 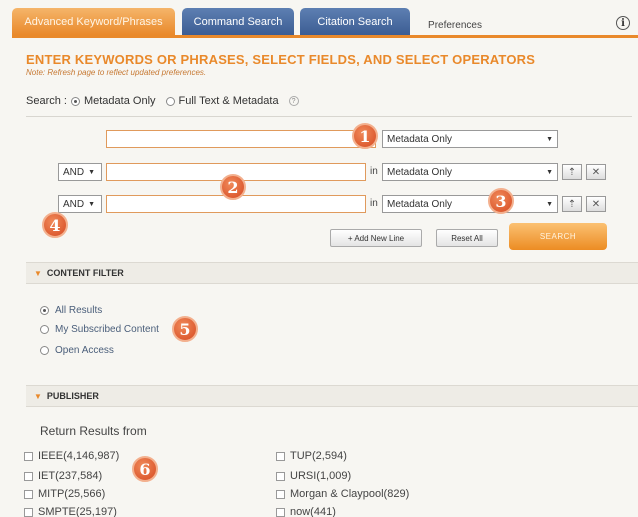 I want to click on marker-2: 2, so click(x=233, y=187).